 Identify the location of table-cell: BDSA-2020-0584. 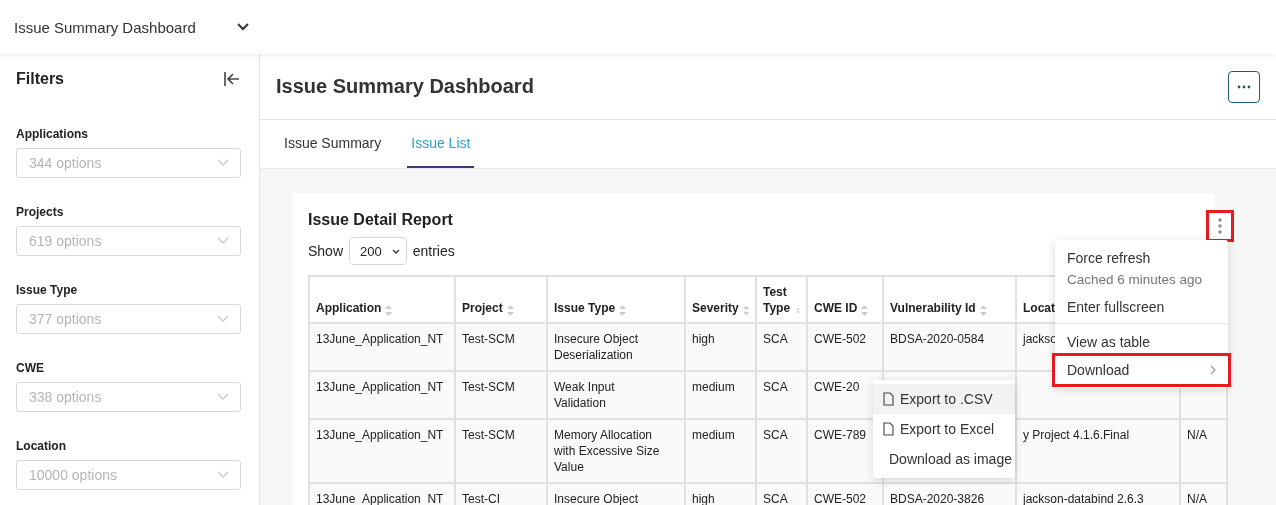
(937, 339).